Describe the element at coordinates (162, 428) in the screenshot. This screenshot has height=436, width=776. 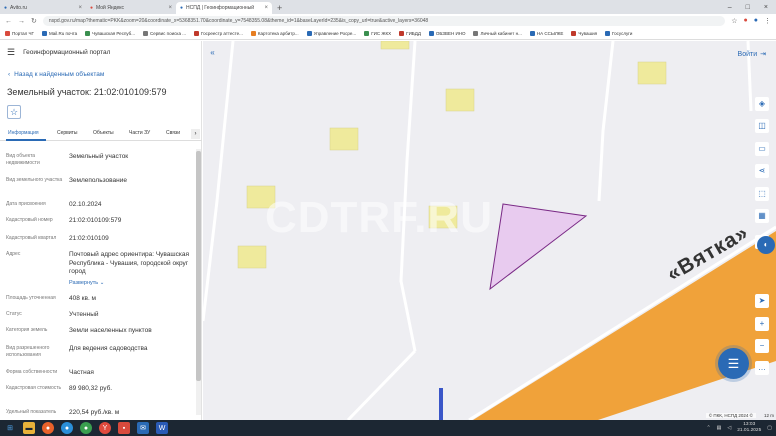
I see `word-icon: W` at that location.